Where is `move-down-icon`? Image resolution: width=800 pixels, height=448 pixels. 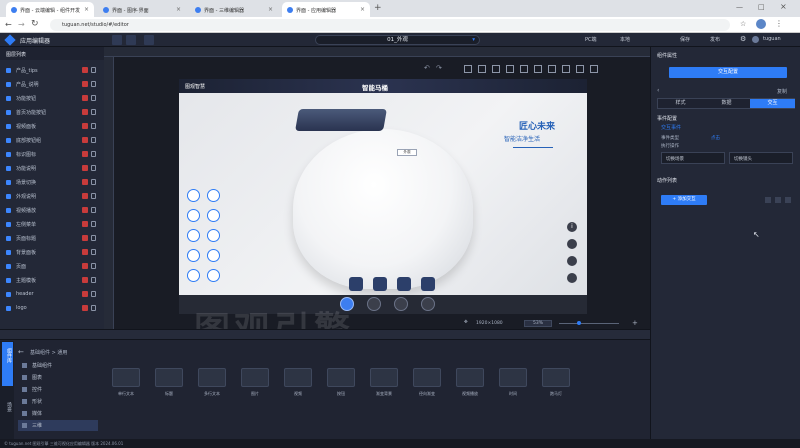 move-down-icon is located at coordinates (778, 200).